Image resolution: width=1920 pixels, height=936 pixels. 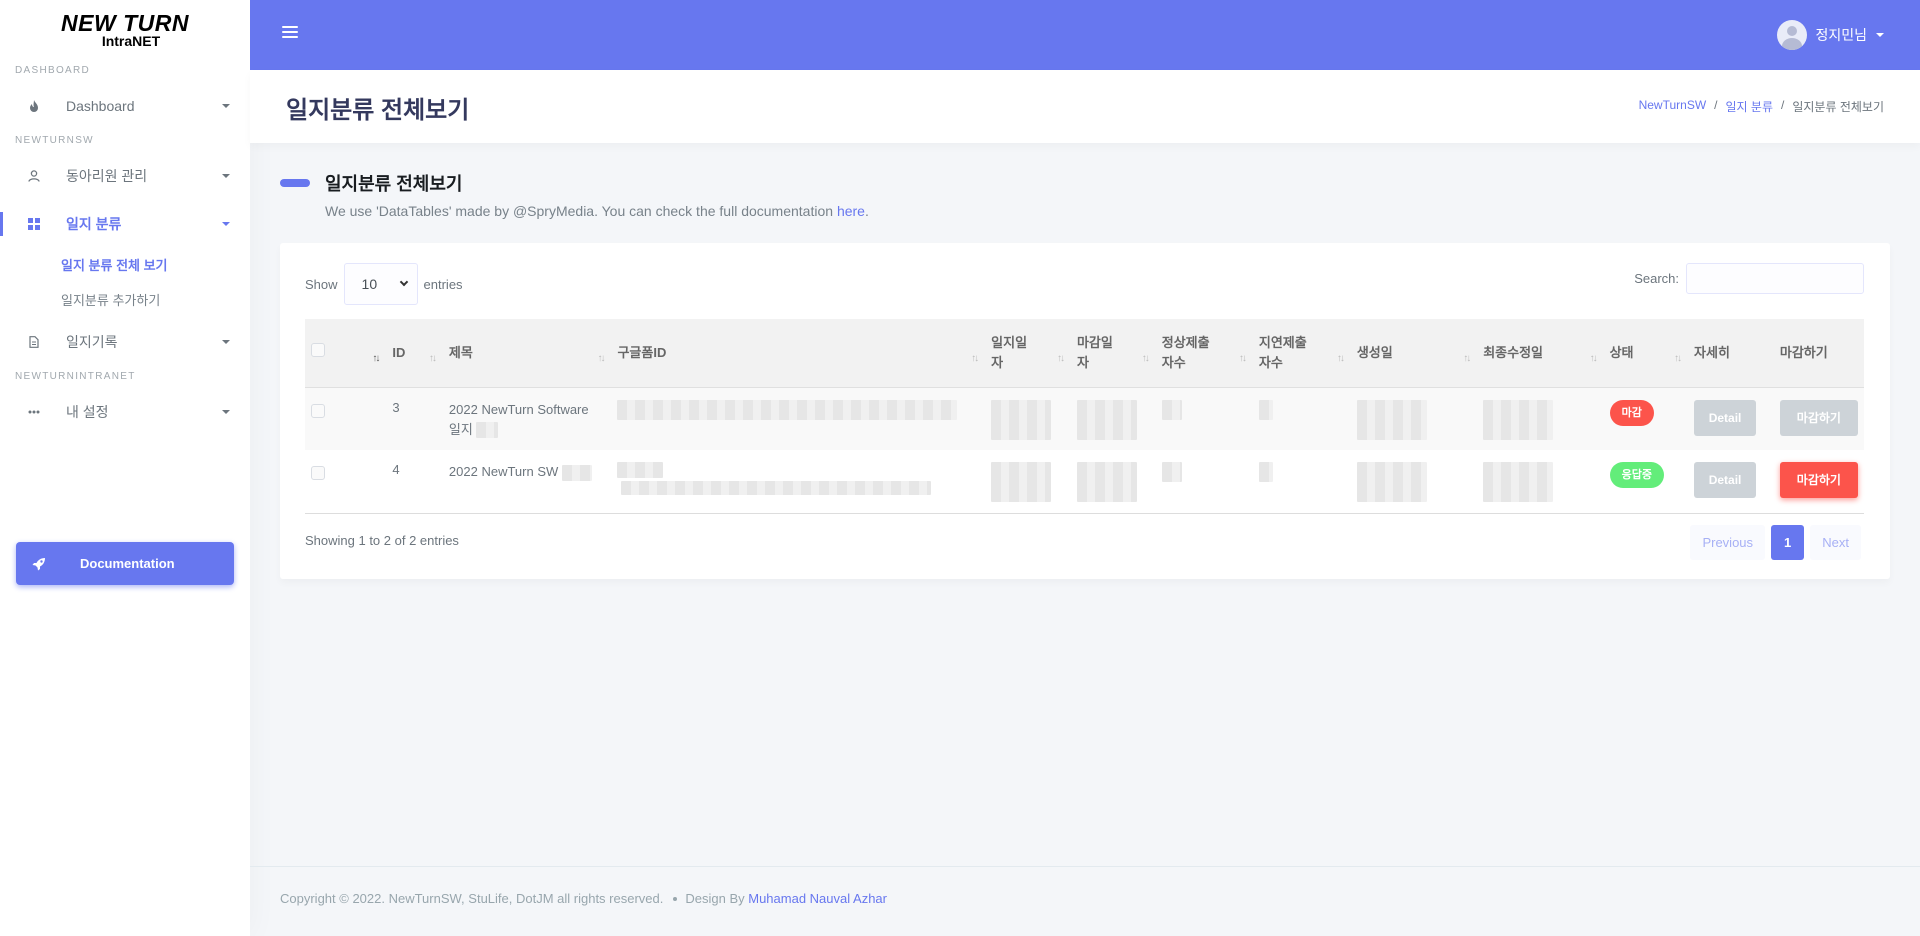 I want to click on sidebar-item-settings: 내 설정, so click(x=125, y=412).